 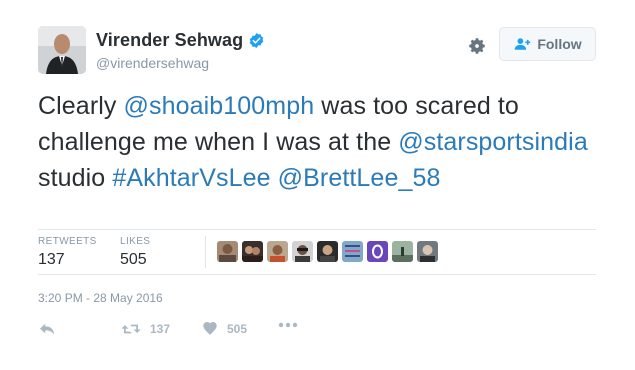 What do you see at coordinates (317, 229) in the screenshot?
I see `divider-top` at bounding box center [317, 229].